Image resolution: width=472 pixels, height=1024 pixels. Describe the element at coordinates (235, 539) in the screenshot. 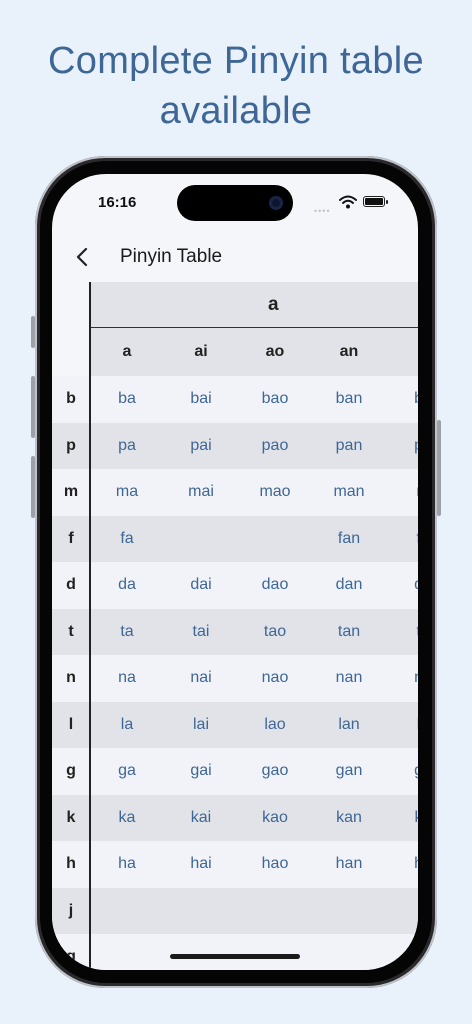

I see `table-row: ffafanfa` at that location.